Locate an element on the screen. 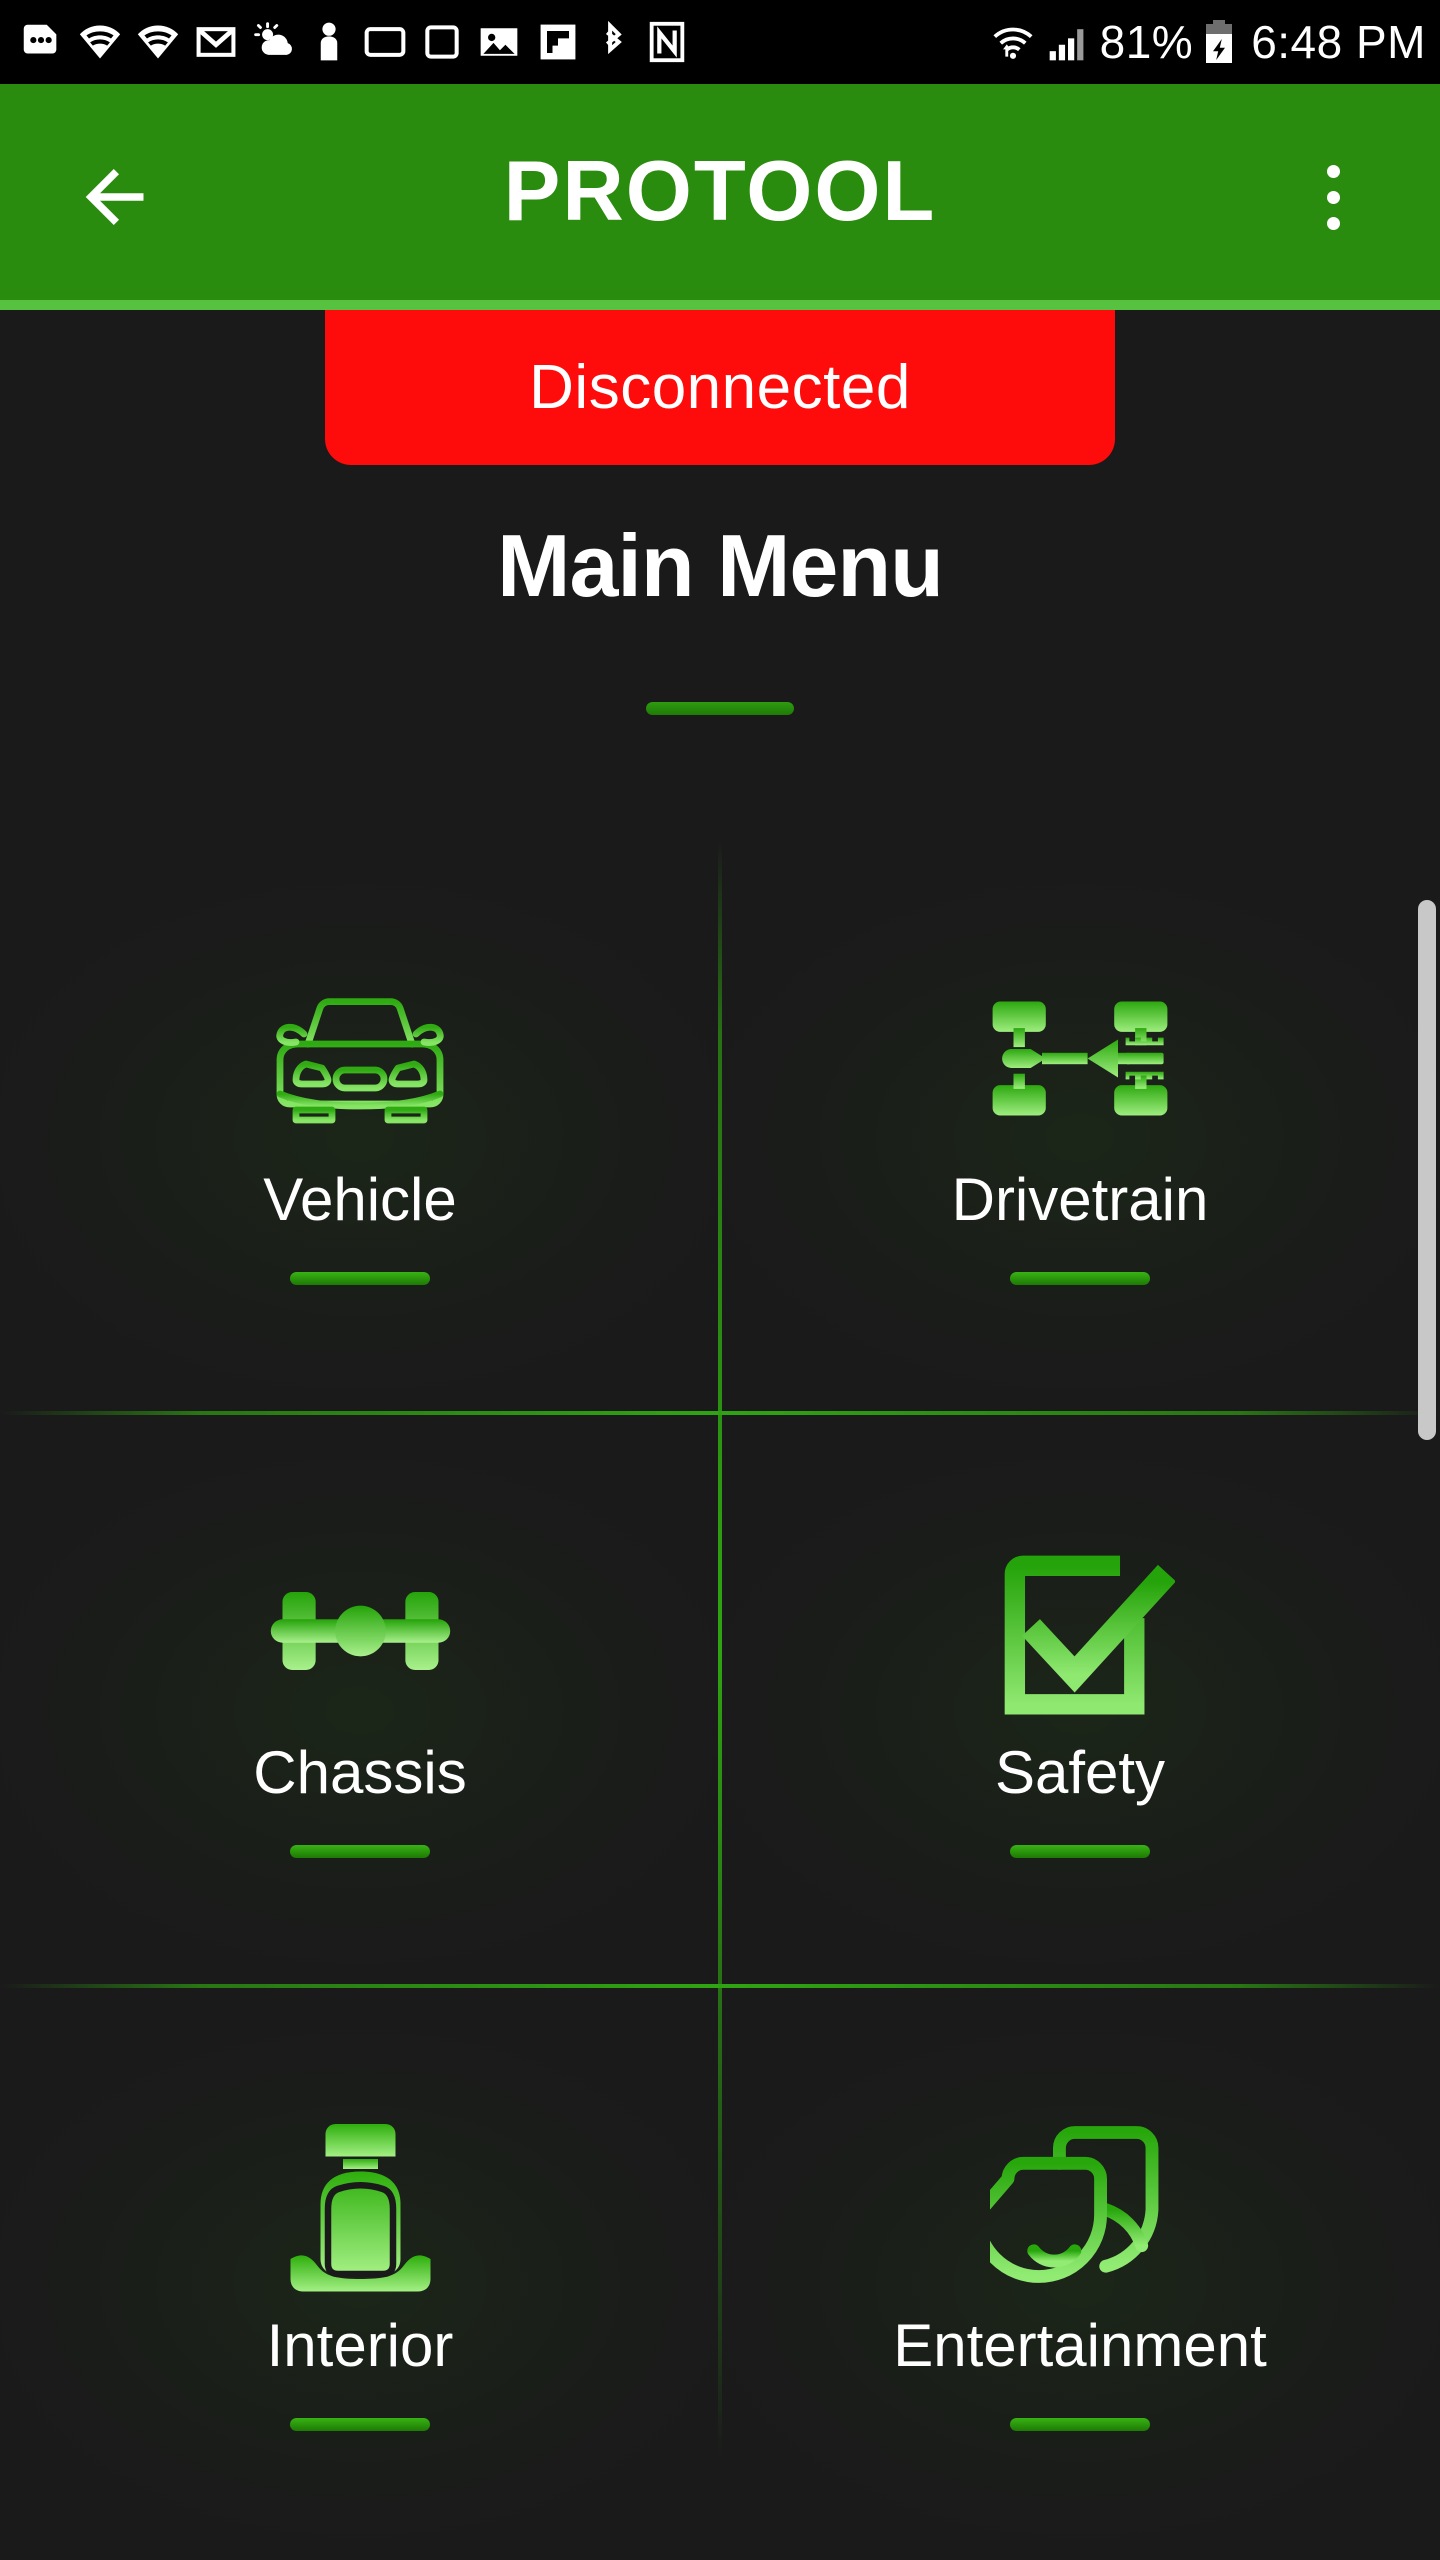 The width and height of the screenshot is (1440, 2560). car-seat-icon is located at coordinates (360, 2204).